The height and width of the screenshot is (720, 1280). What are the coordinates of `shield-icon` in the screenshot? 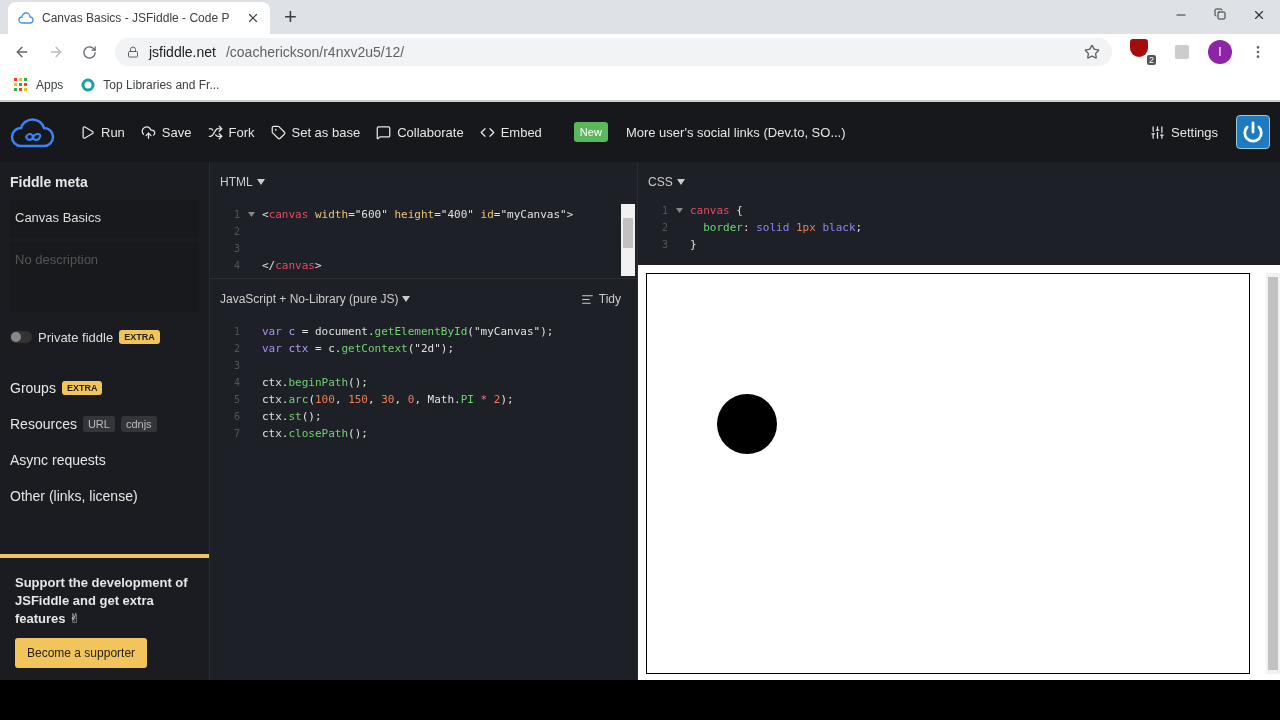 It's located at (1139, 48).